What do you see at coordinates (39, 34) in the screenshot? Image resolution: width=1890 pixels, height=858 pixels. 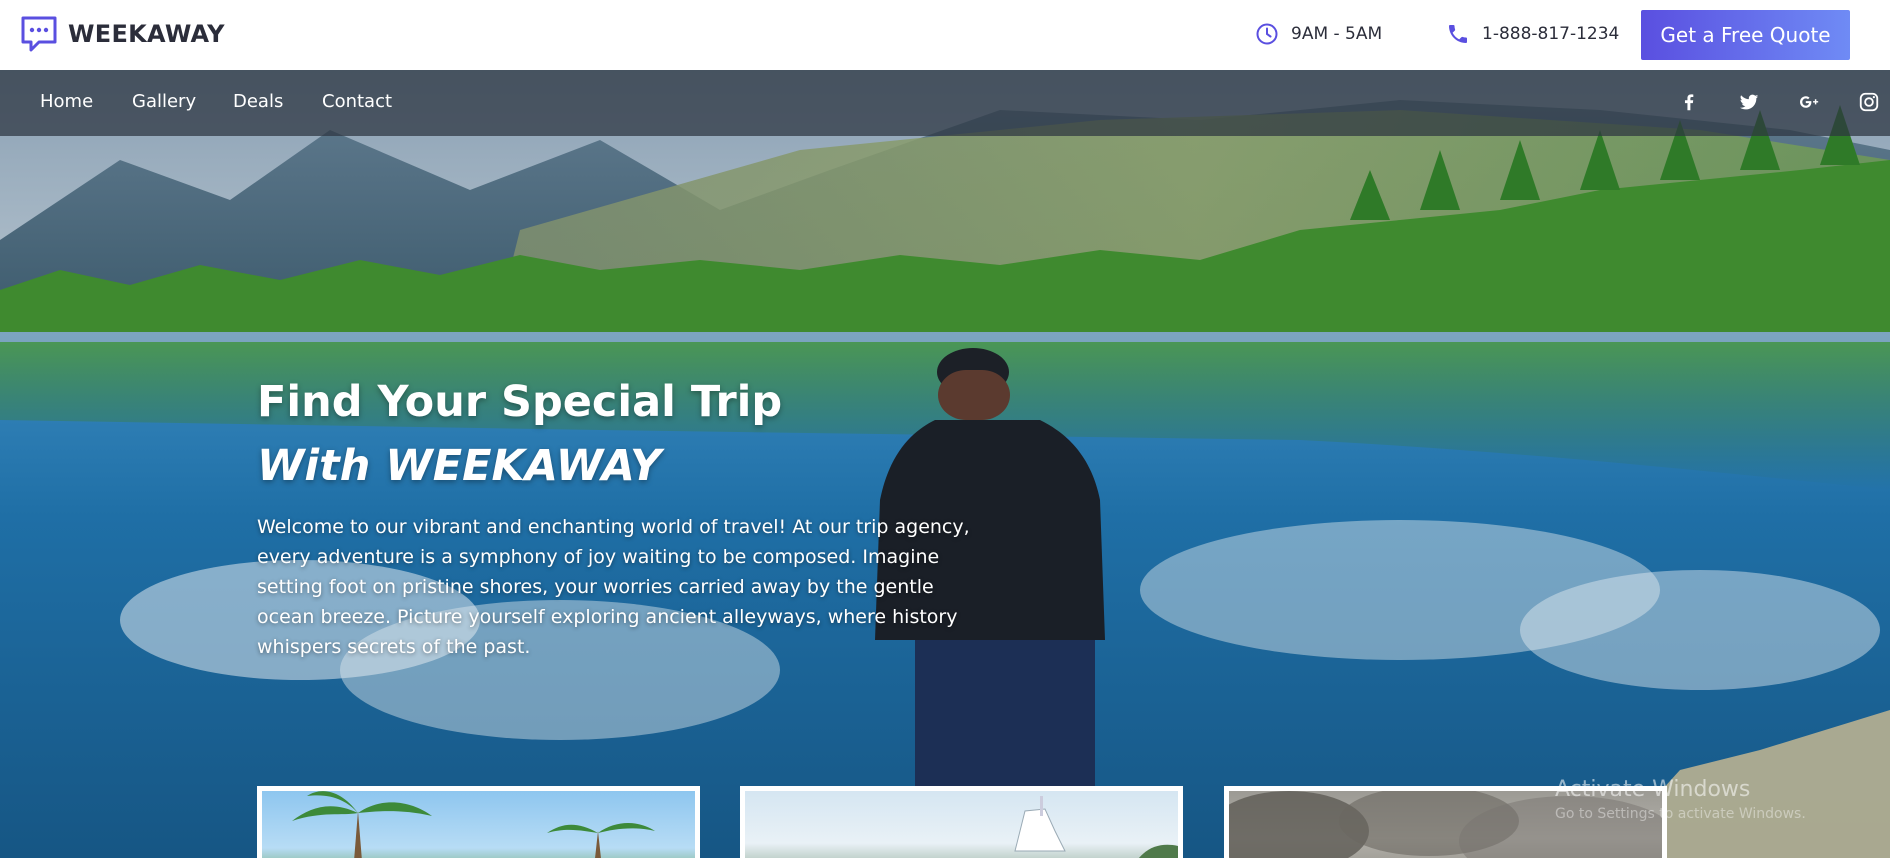 I see `chat-bubble-icon` at bounding box center [39, 34].